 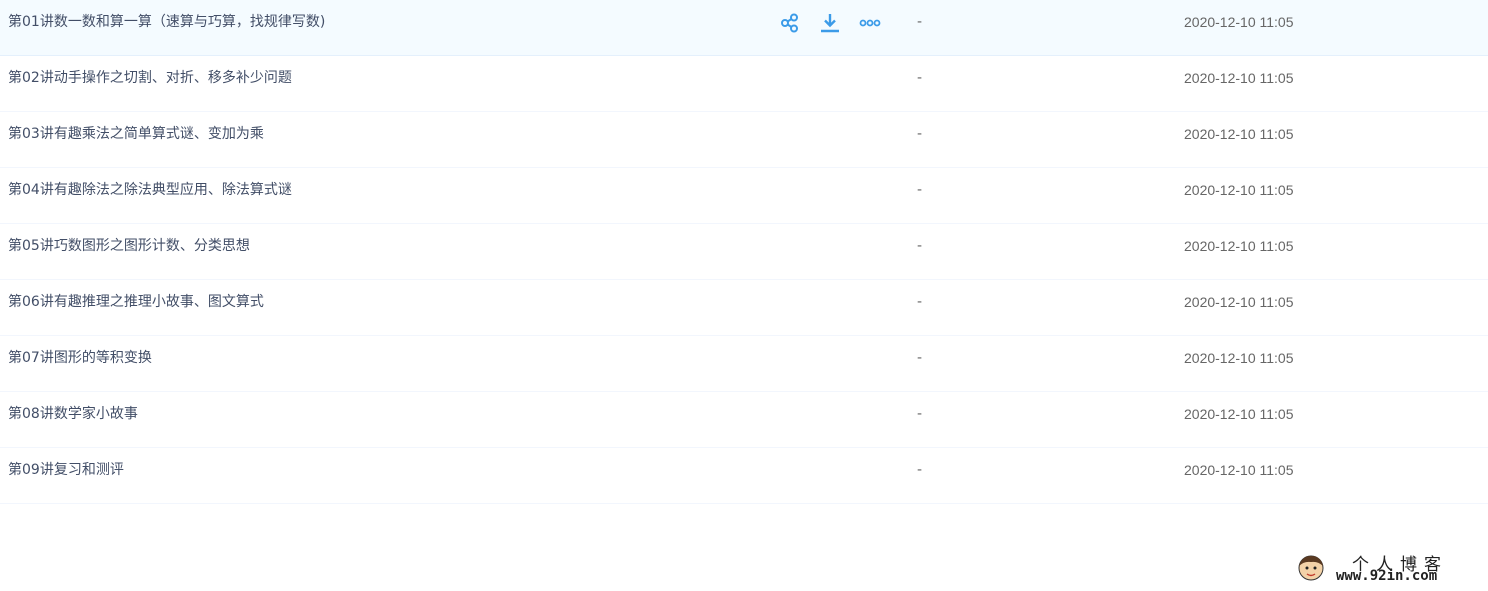 What do you see at coordinates (744, 308) in the screenshot?
I see `file-row: 第06讲有趣推理之推理小故事、图文算式 - 2020-12-10 11:05` at bounding box center [744, 308].